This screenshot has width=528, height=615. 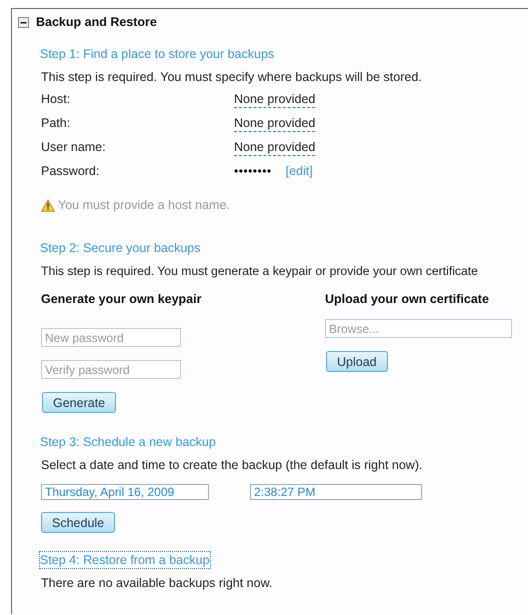 What do you see at coordinates (253, 171) in the screenshot?
I see `masked-password: ••••••••` at bounding box center [253, 171].